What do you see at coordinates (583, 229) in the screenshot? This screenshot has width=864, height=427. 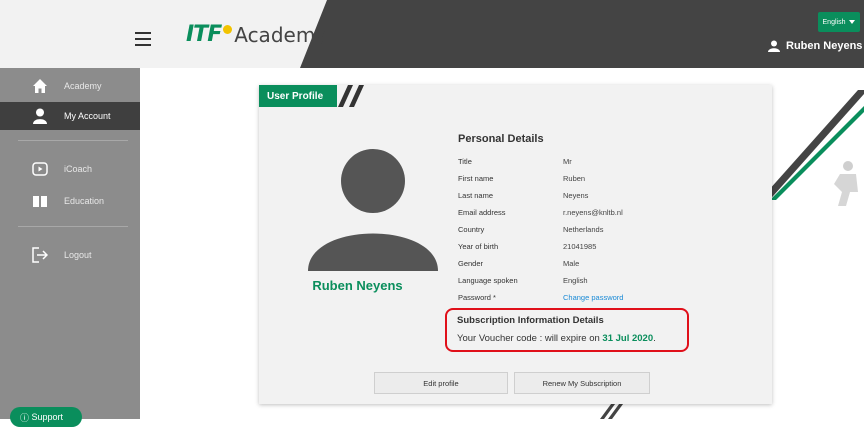 I see `detail-value: Netherlands` at bounding box center [583, 229].